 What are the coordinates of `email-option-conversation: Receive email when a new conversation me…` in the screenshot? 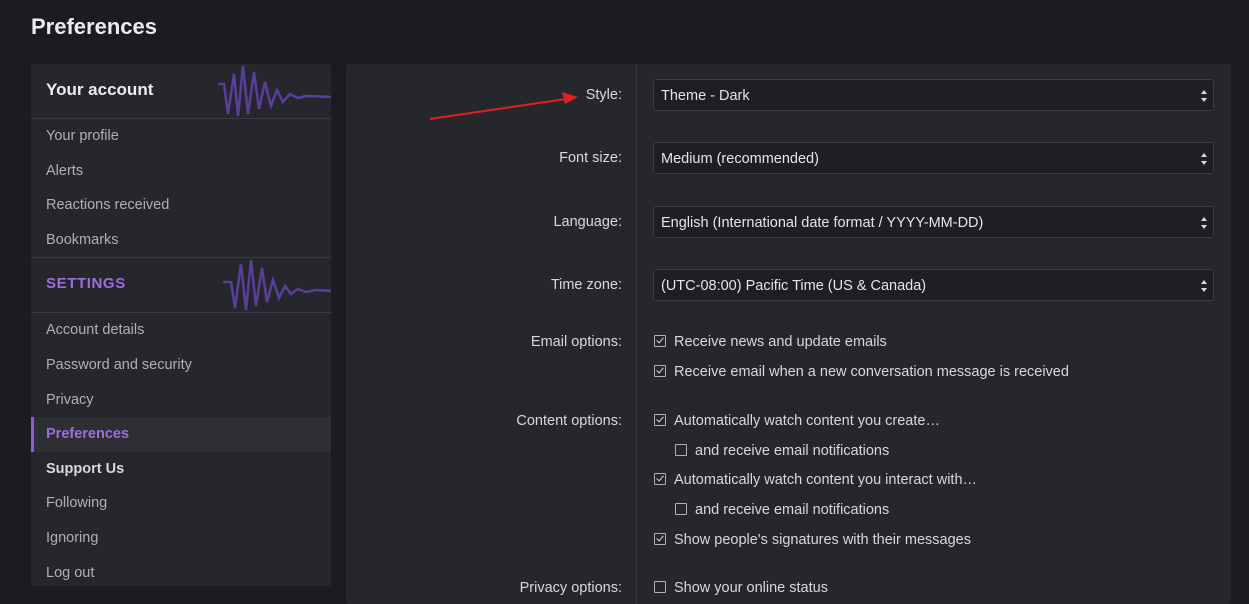 It's located at (861, 372).